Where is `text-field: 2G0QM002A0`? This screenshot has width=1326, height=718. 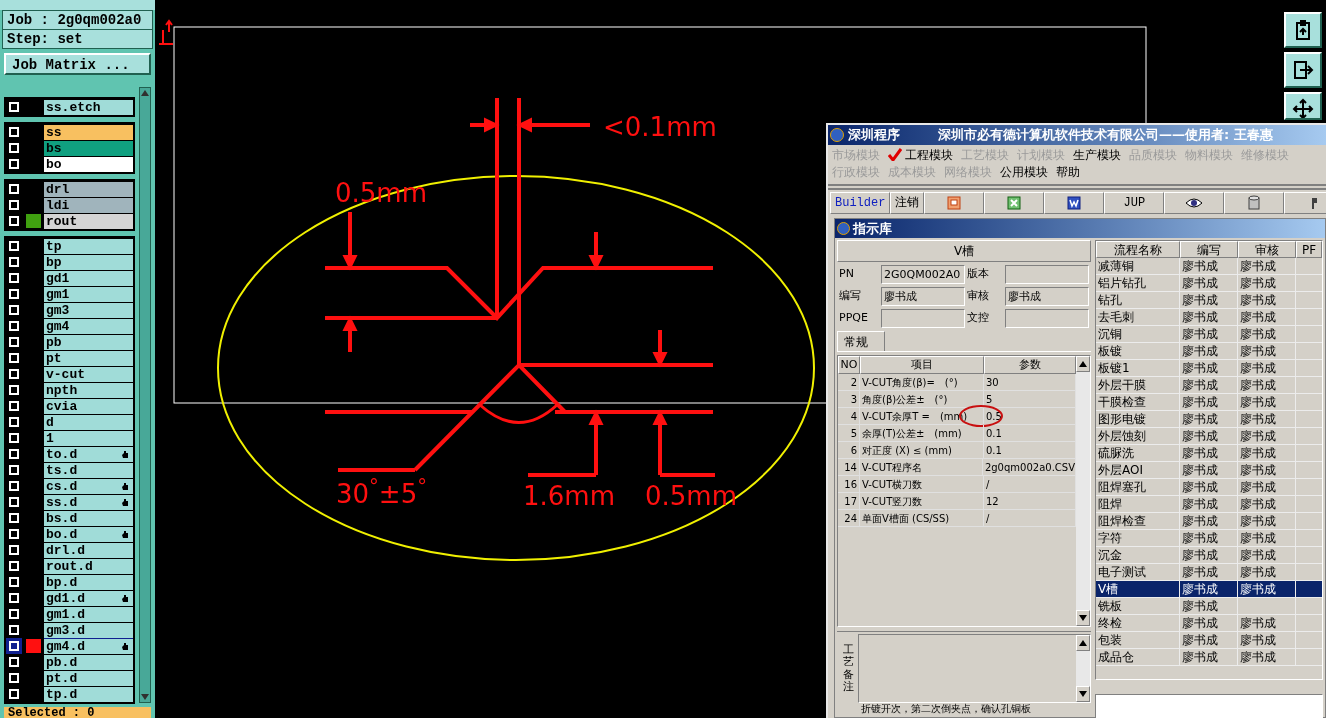 text-field: 2G0QM002A0 is located at coordinates (923, 274).